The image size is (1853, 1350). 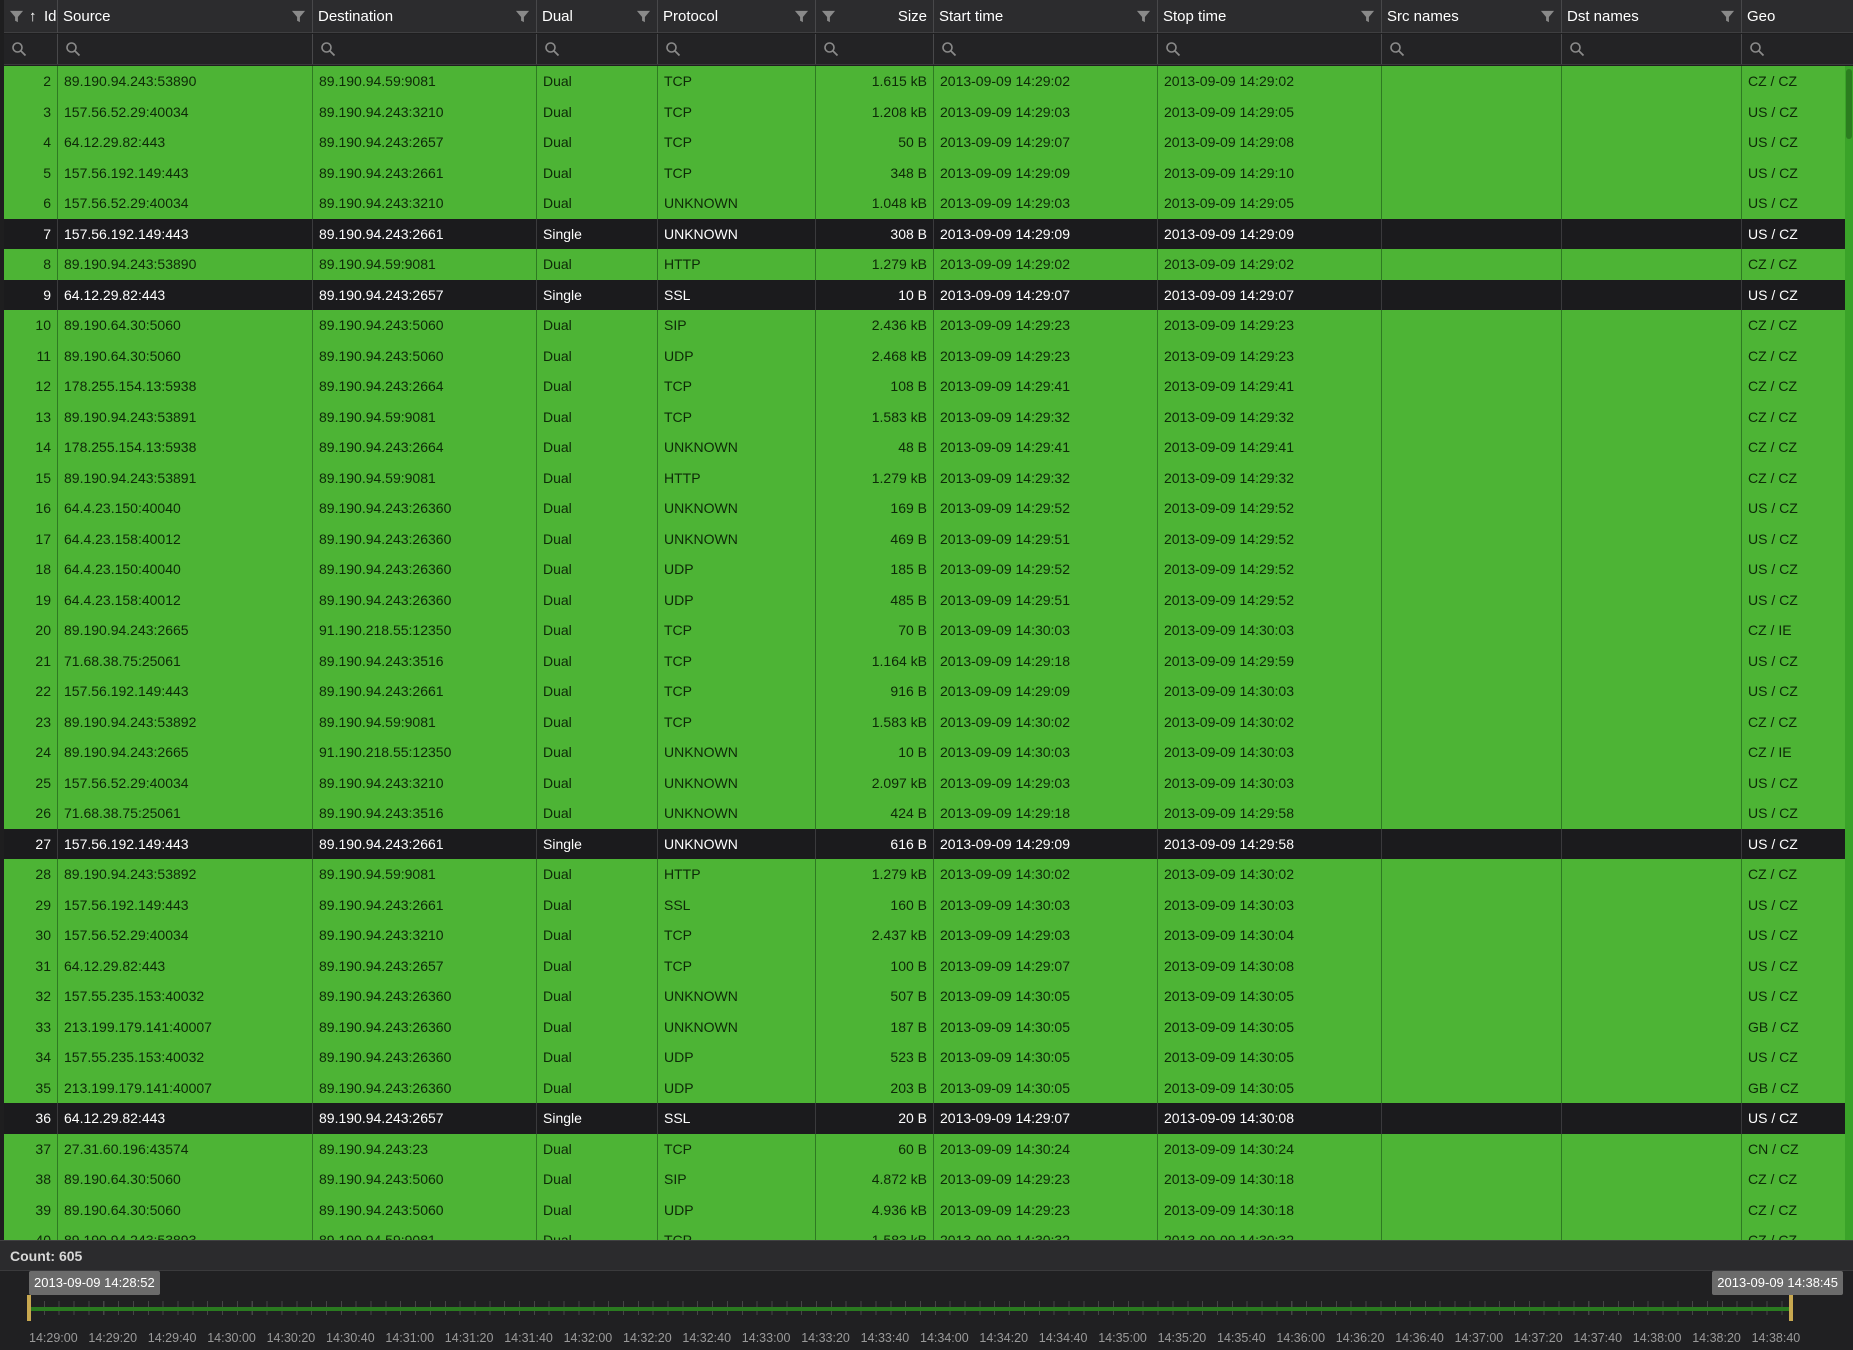 I want to click on header-geo: Geo, so click(x=1797, y=16).